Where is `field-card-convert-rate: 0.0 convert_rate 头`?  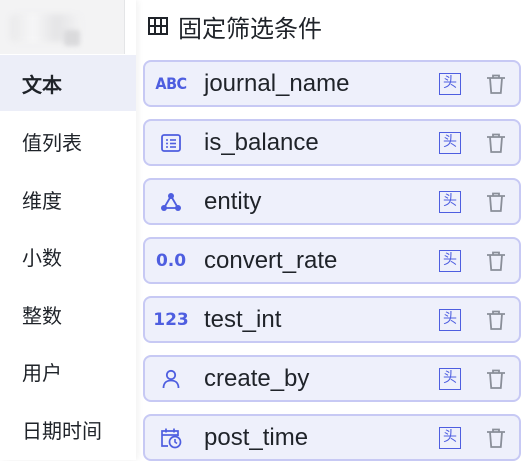 field-card-convert-rate: 0.0 convert_rate 头 is located at coordinates (332, 260).